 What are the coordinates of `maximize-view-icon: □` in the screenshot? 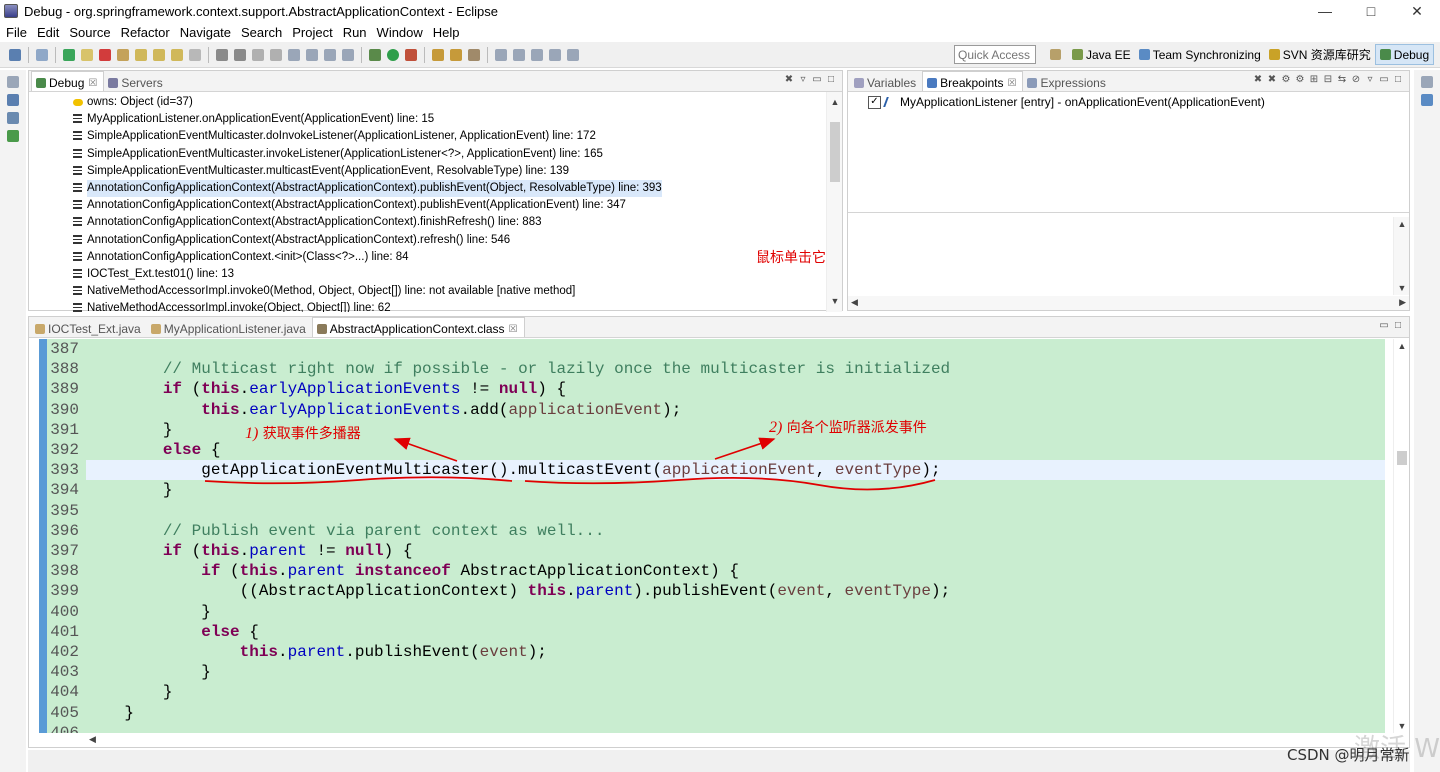 It's located at (1398, 79).